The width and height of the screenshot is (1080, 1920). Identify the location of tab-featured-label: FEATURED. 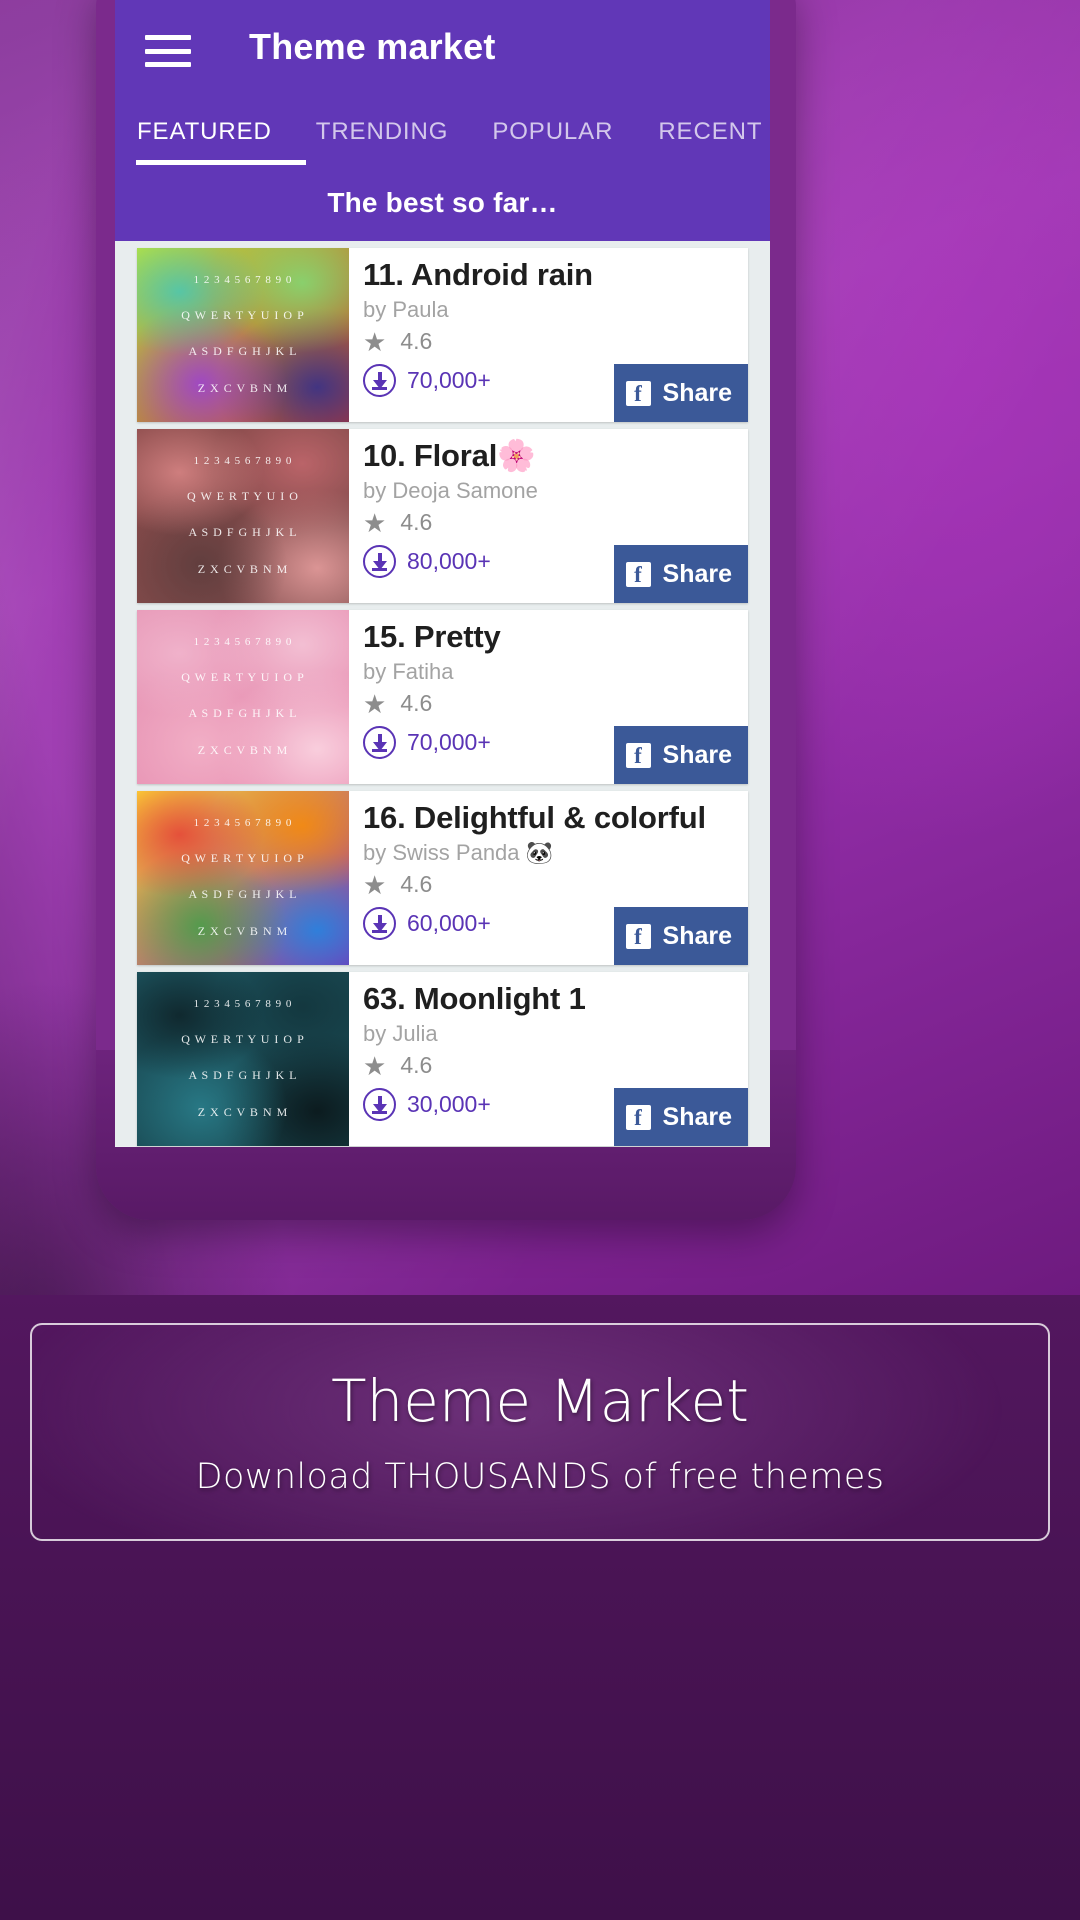
(204, 131).